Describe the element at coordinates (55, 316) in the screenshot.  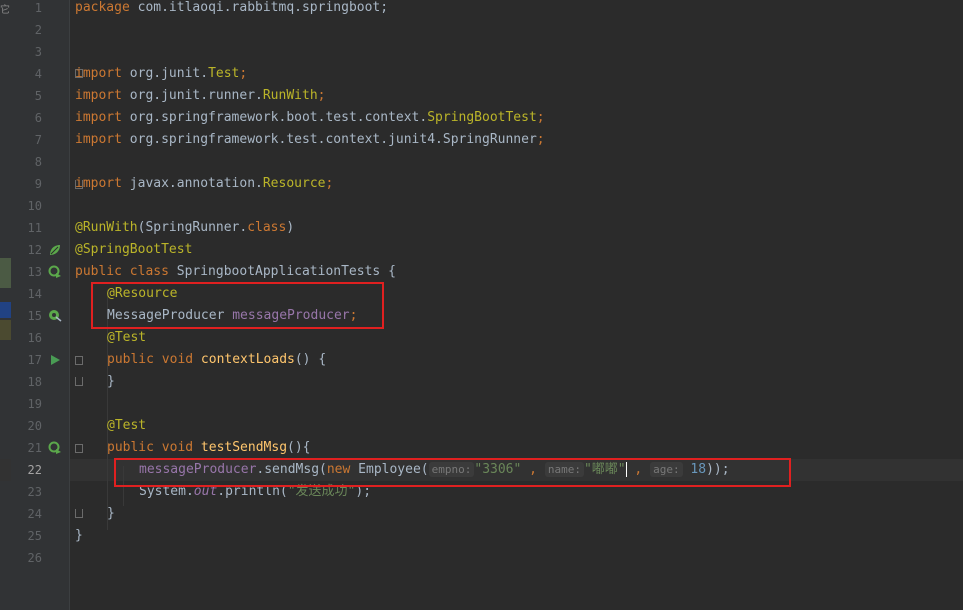
I see `injection-point-icon` at that location.